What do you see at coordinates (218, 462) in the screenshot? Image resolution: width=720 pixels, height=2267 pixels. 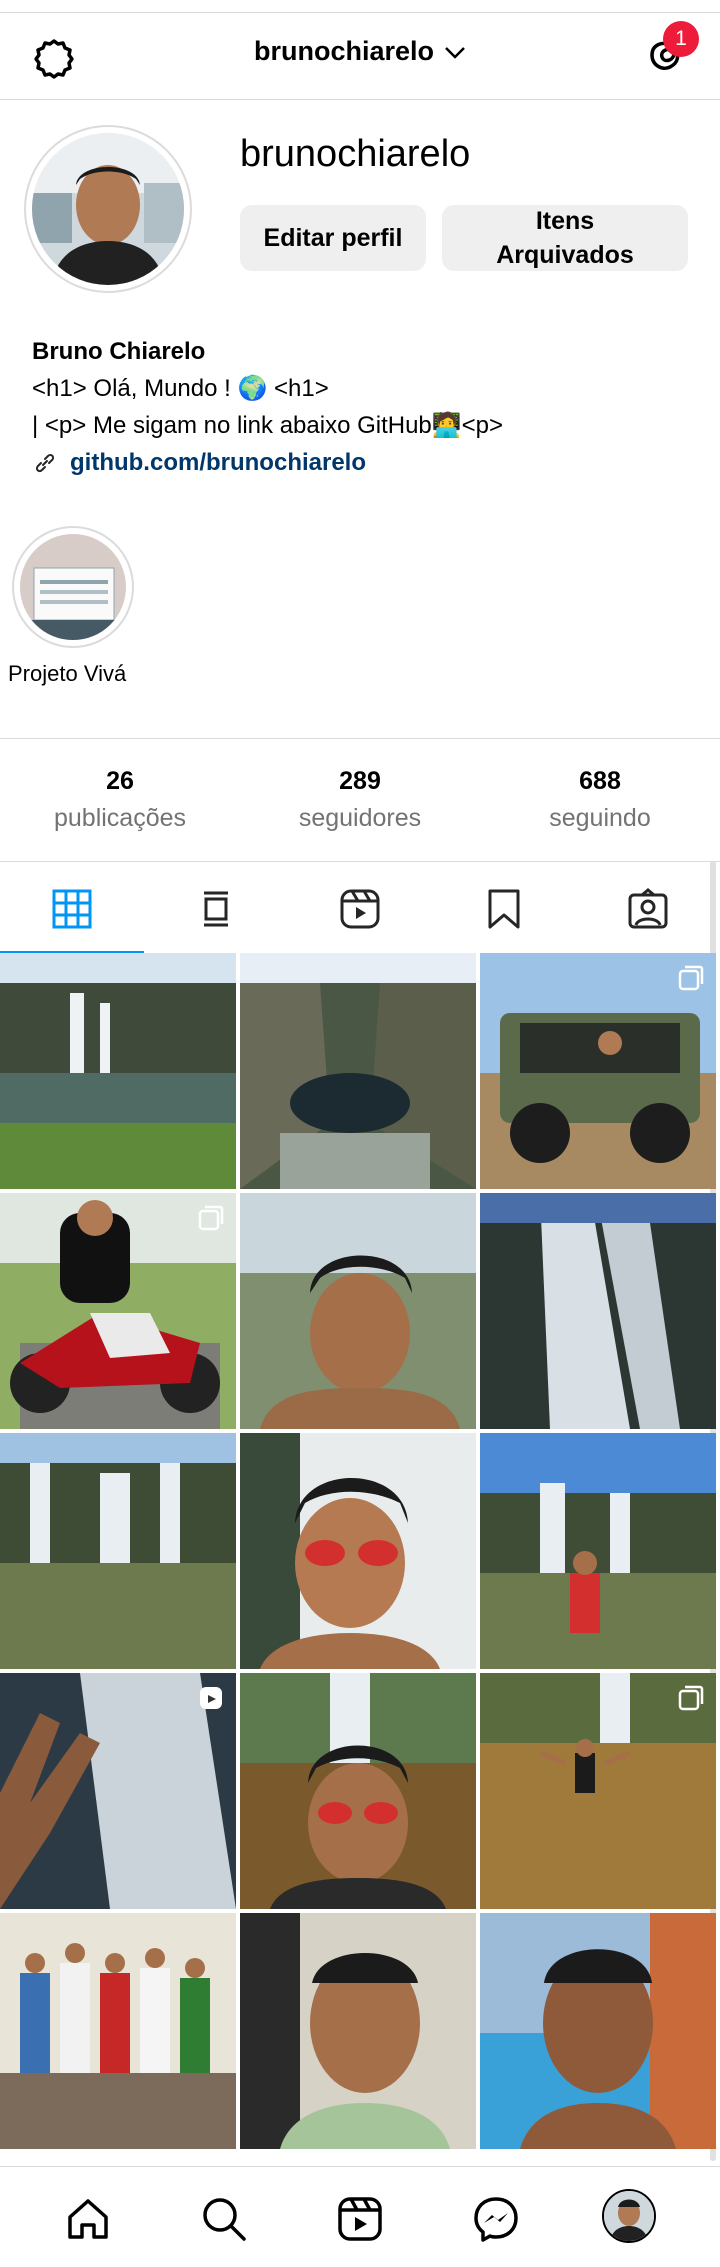 I see `profile-link-text: github.com/brunochiarelo` at bounding box center [218, 462].